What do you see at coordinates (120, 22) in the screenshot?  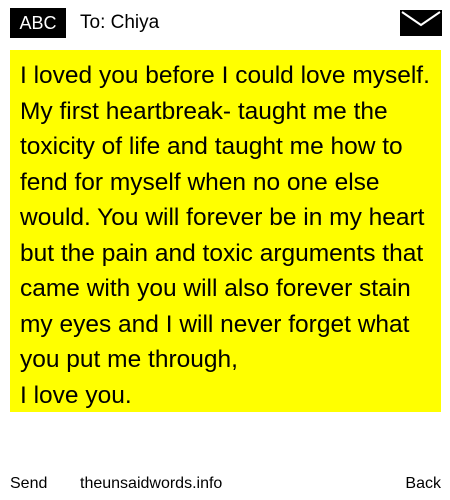 I see `recipient-label: To: Chiya` at bounding box center [120, 22].